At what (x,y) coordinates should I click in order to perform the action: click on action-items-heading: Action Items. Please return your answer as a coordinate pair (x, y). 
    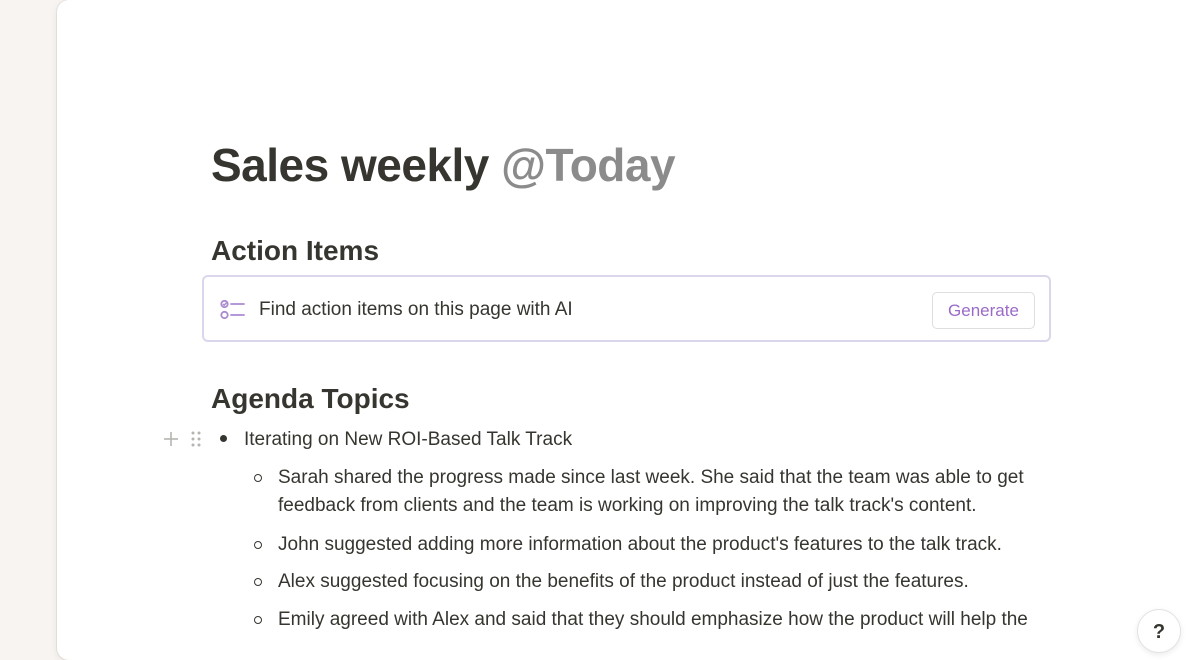
    Looking at the image, I should click on (295, 250).